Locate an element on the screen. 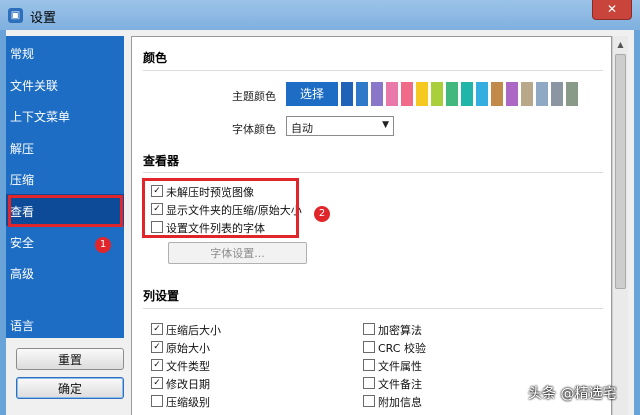  font-color-value: 自动 is located at coordinates (302, 128).